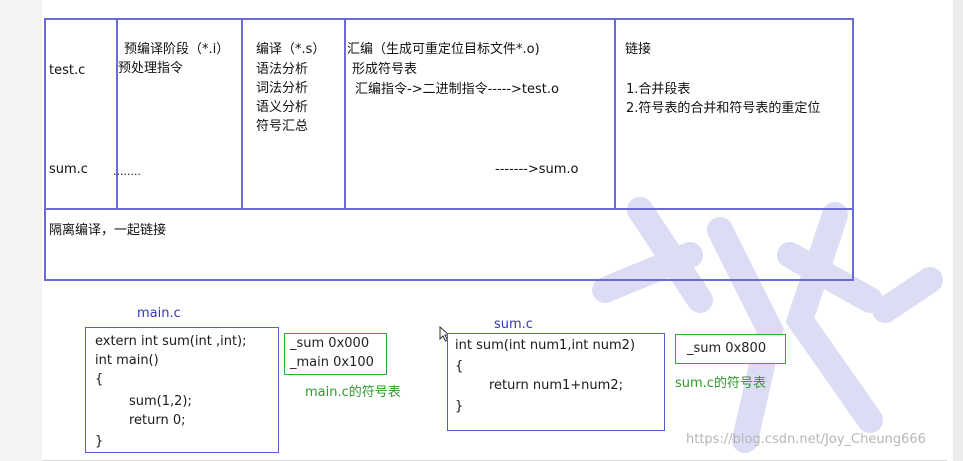 This screenshot has height=461, width=963. I want to click on sum-code-line: int sum(int num1,int num2), so click(545, 345).